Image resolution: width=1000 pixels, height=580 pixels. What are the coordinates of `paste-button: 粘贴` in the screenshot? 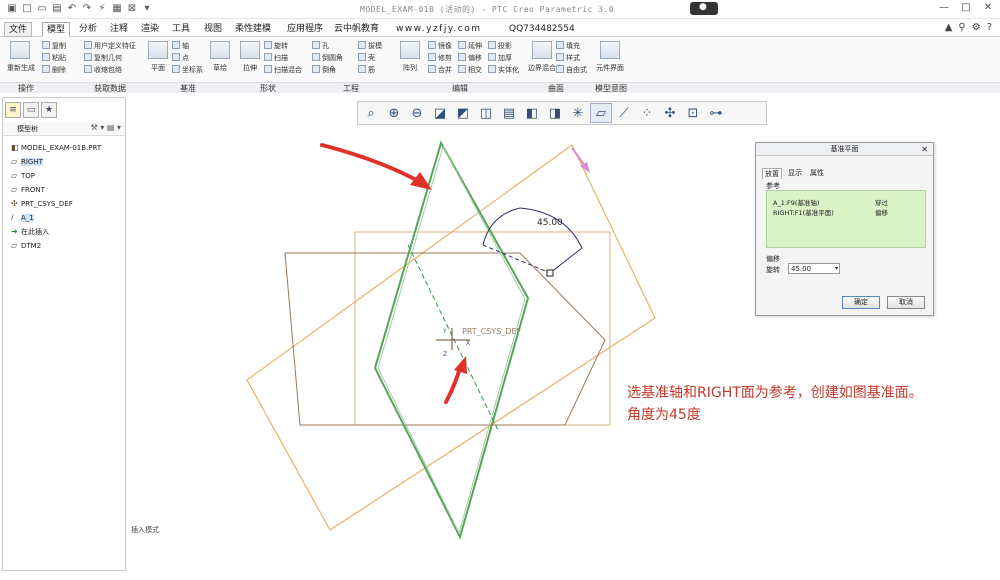 It's located at (54, 58).